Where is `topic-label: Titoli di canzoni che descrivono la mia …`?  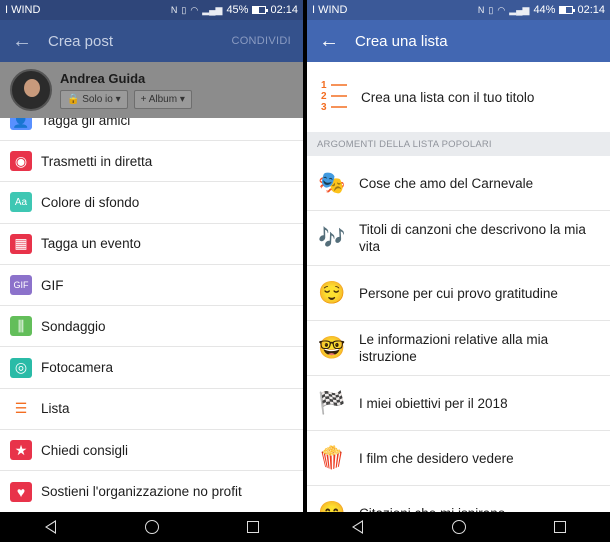
topic-label: Titoli di canzoni che descrivono la mia … is located at coordinates (472, 238).